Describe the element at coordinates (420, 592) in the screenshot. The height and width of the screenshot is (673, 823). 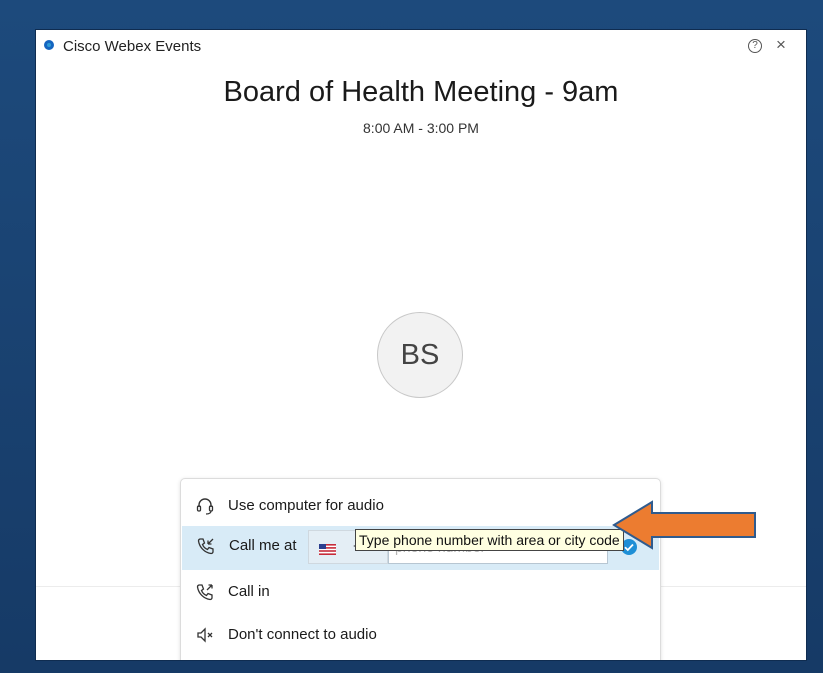
I see `menu-item-call-in: Call in` at that location.